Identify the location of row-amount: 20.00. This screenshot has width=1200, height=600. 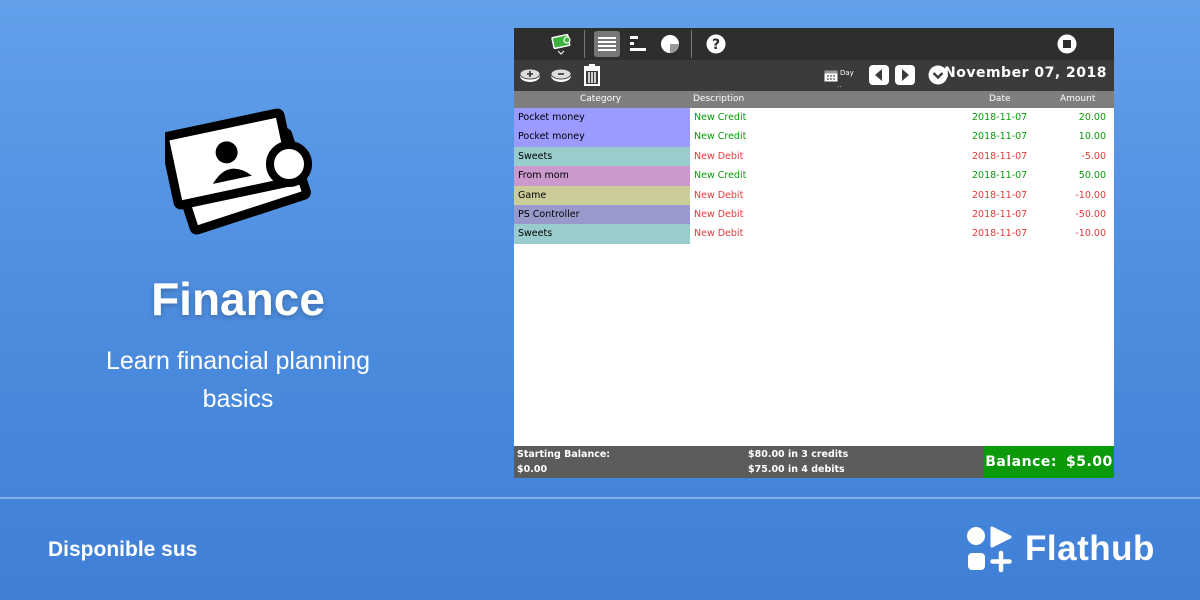
(1092, 117).